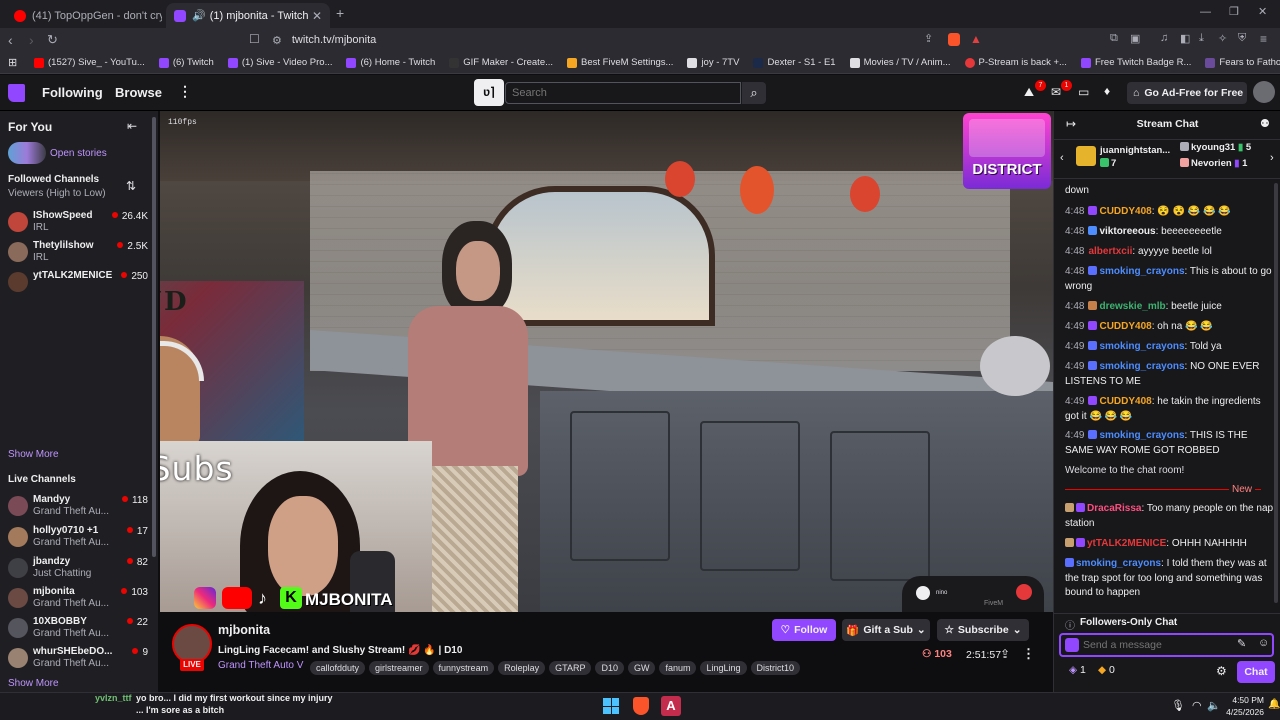 This screenshot has height=720, width=1280. What do you see at coordinates (131, 186) in the screenshot?
I see `sort-icon: ⇅` at bounding box center [131, 186].